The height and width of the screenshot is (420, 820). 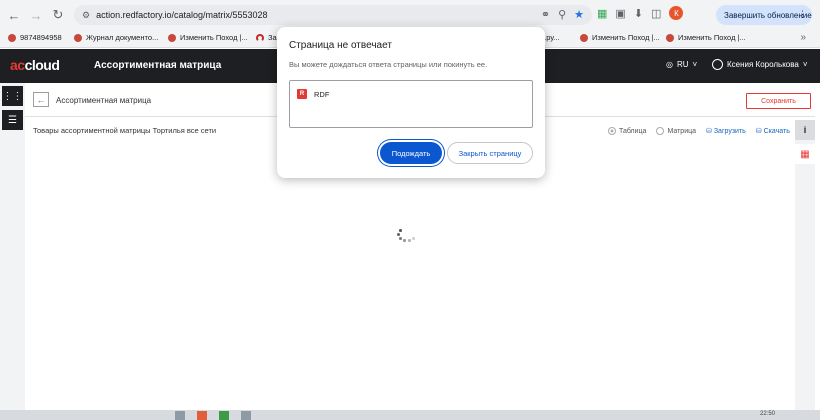 I want to click on view-table-radio: Таблица, so click(x=627, y=131).